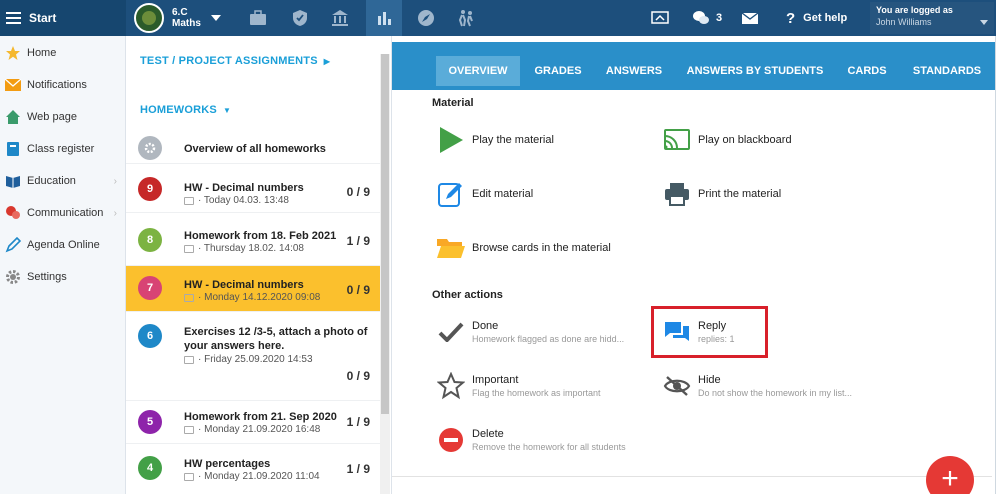  I want to click on sidebar-item-education: Education ›, so click(62, 181).